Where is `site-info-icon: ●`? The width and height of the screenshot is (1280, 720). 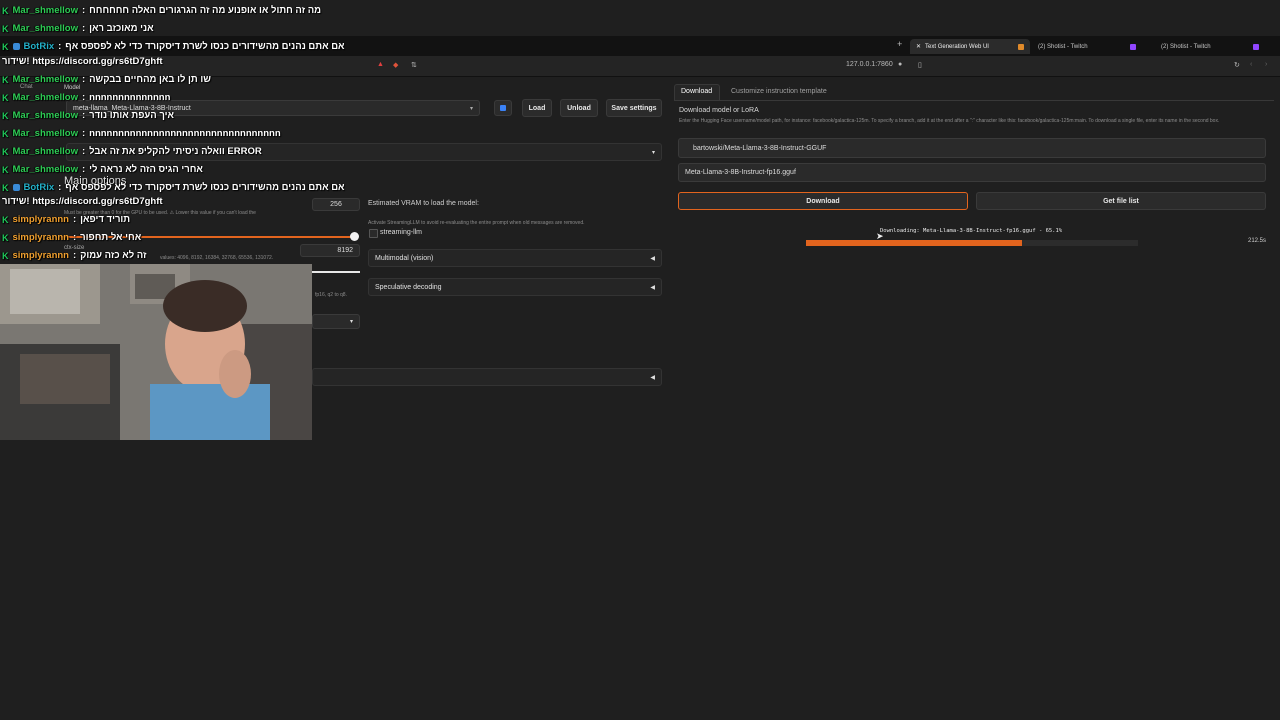
site-info-icon: ● is located at coordinates (900, 64).